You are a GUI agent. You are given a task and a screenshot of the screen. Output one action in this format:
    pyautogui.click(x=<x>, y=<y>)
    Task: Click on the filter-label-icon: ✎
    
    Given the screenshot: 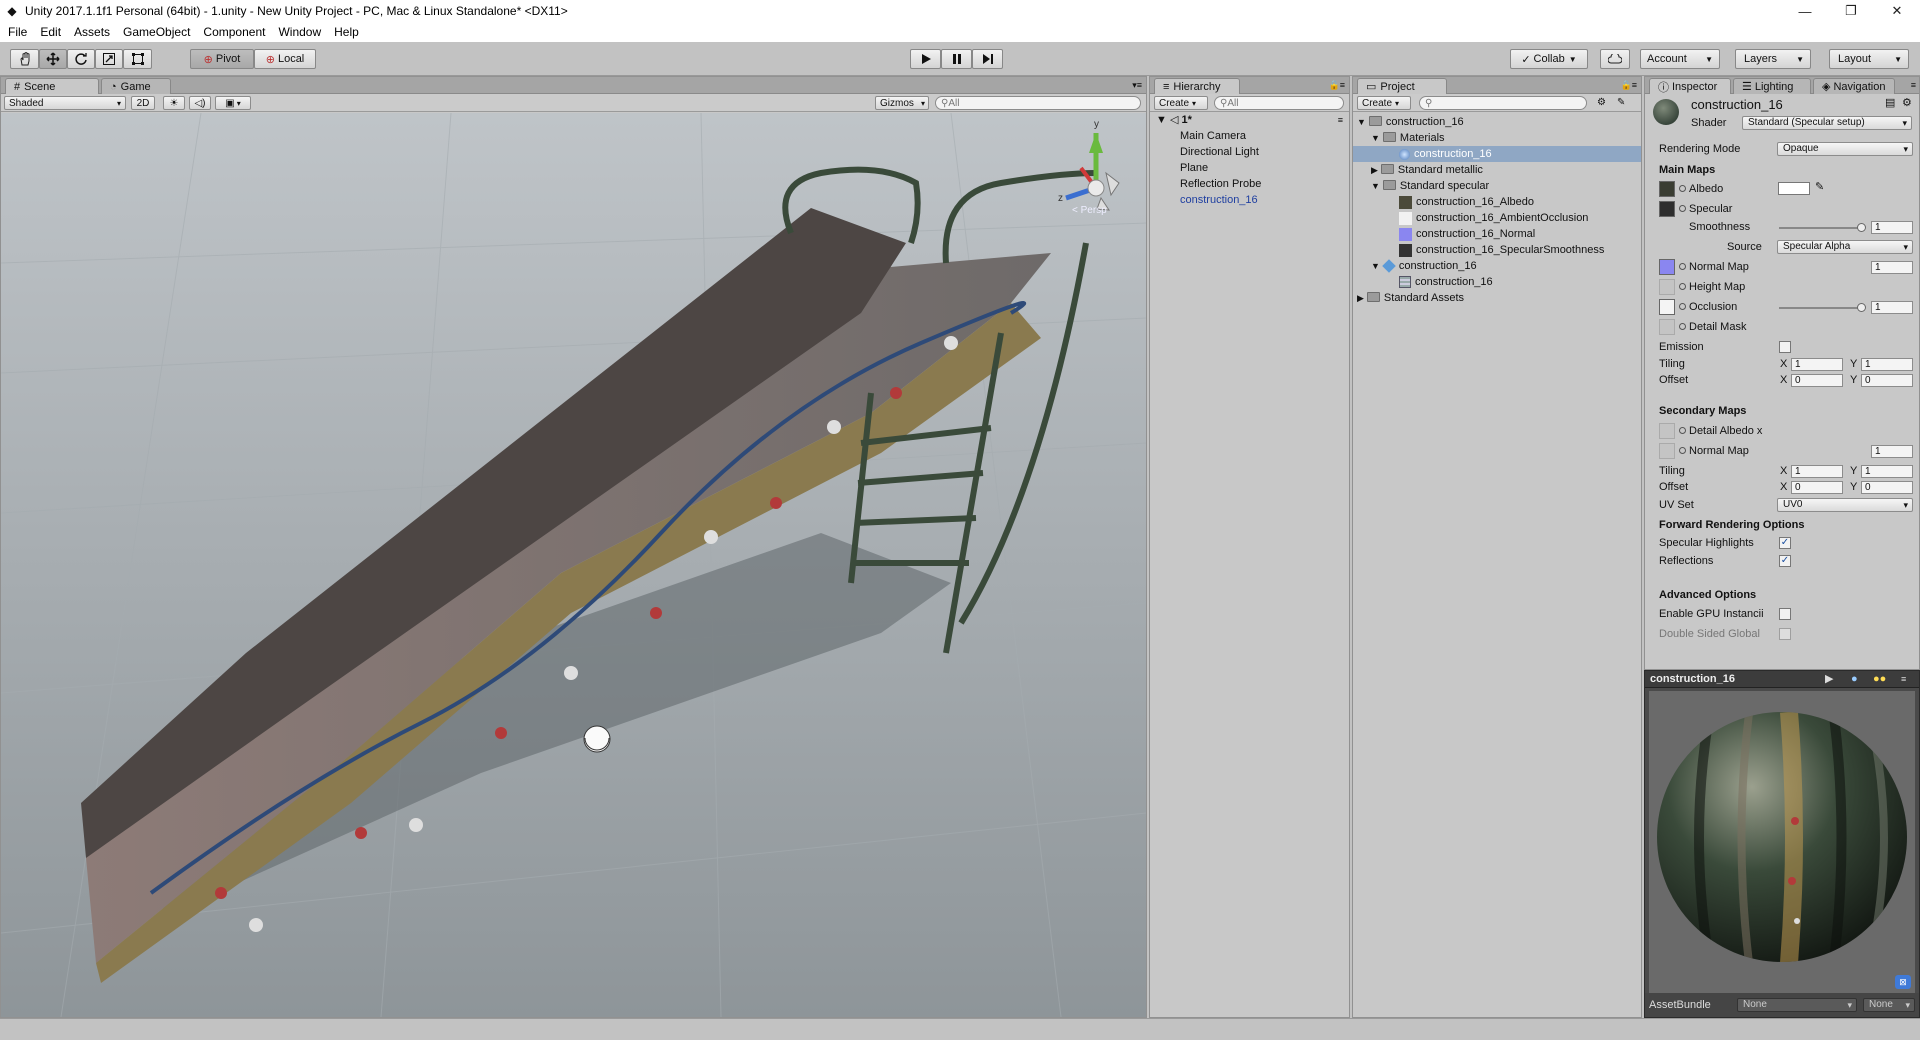 What is the action you would take?
    pyautogui.click(x=1621, y=103)
    